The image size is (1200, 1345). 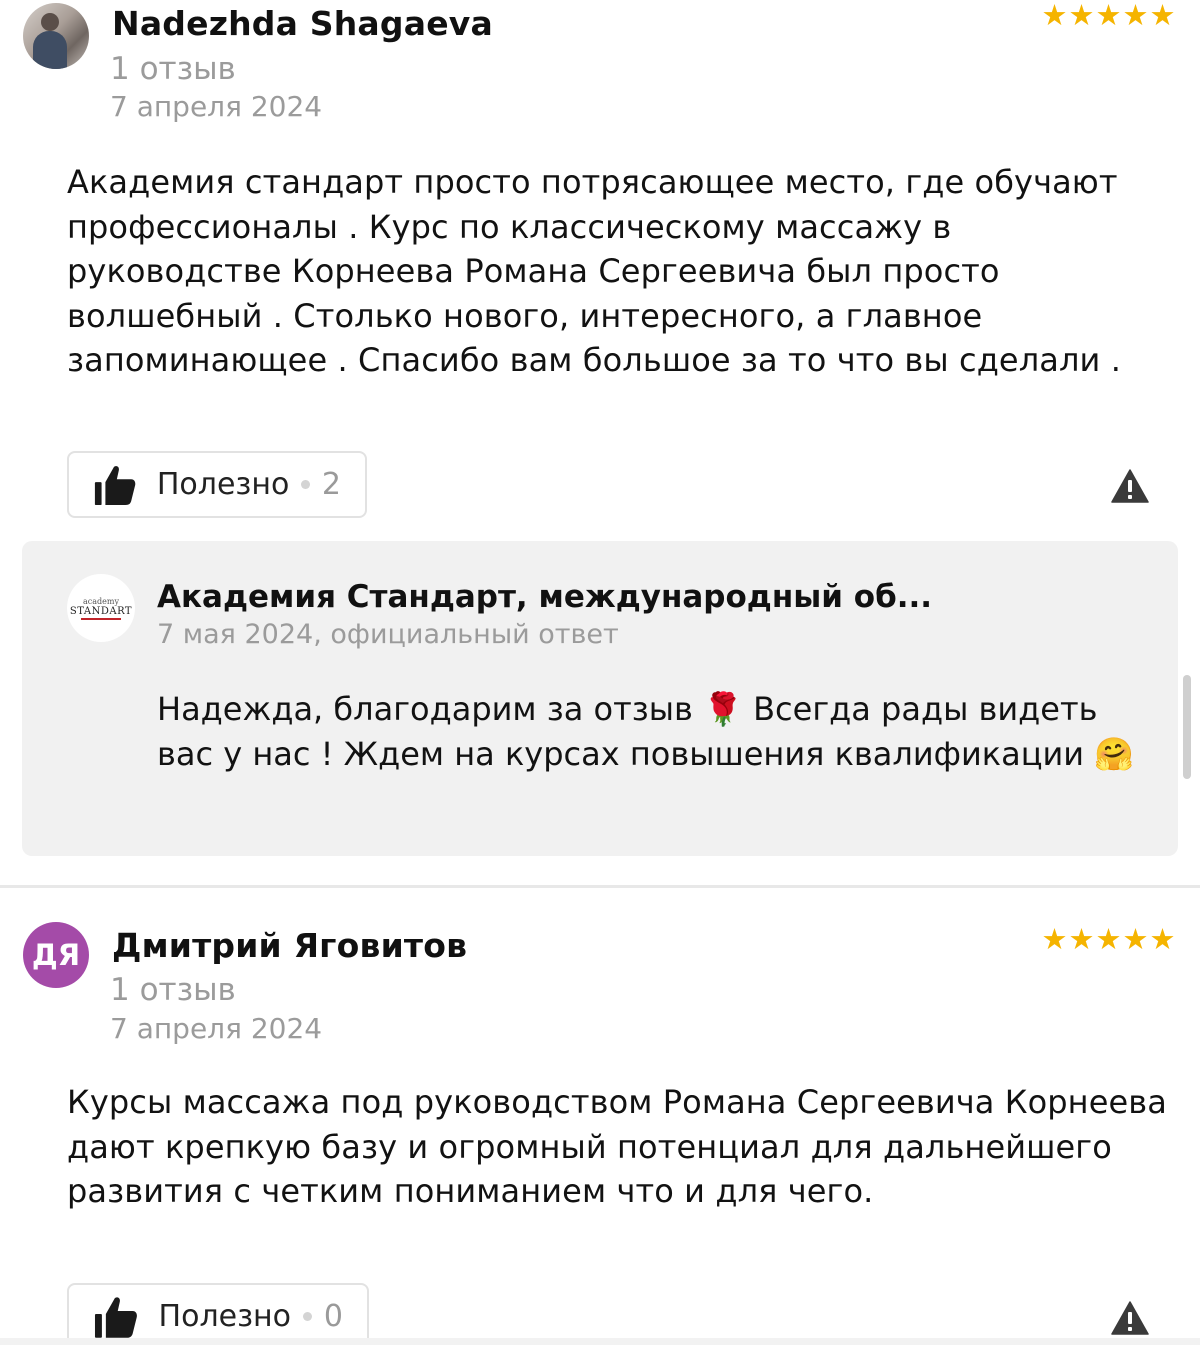 I want to click on bottom-edge, so click(x=600, y=1341).